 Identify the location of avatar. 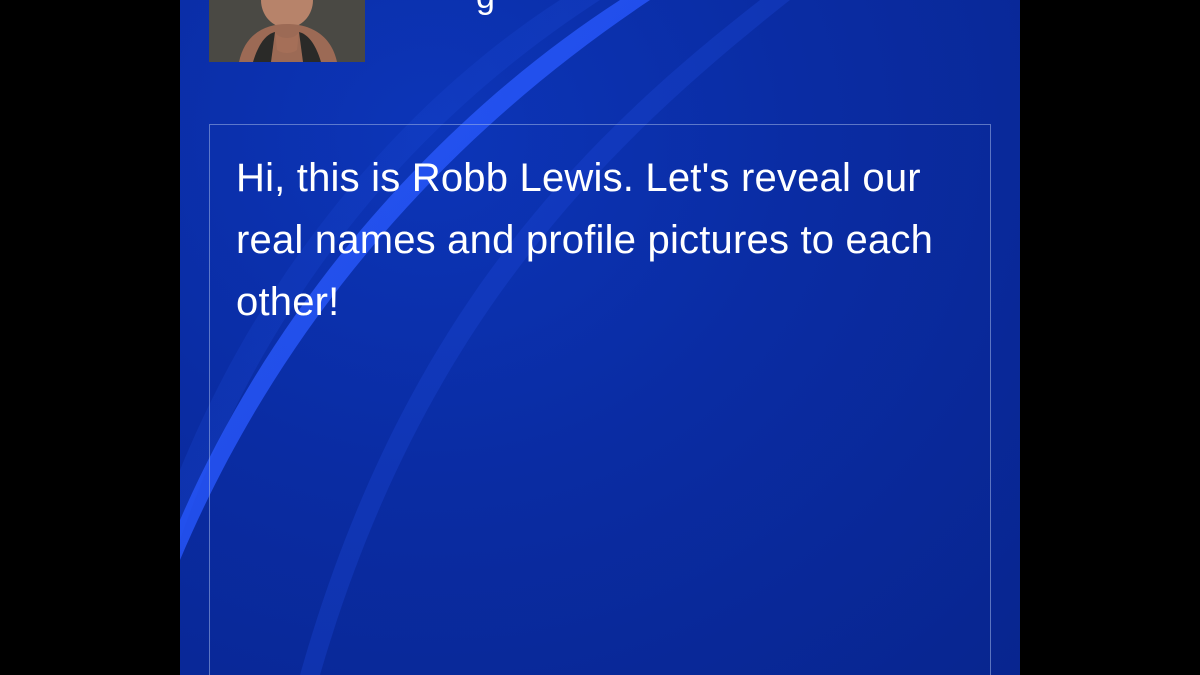
(287, 31).